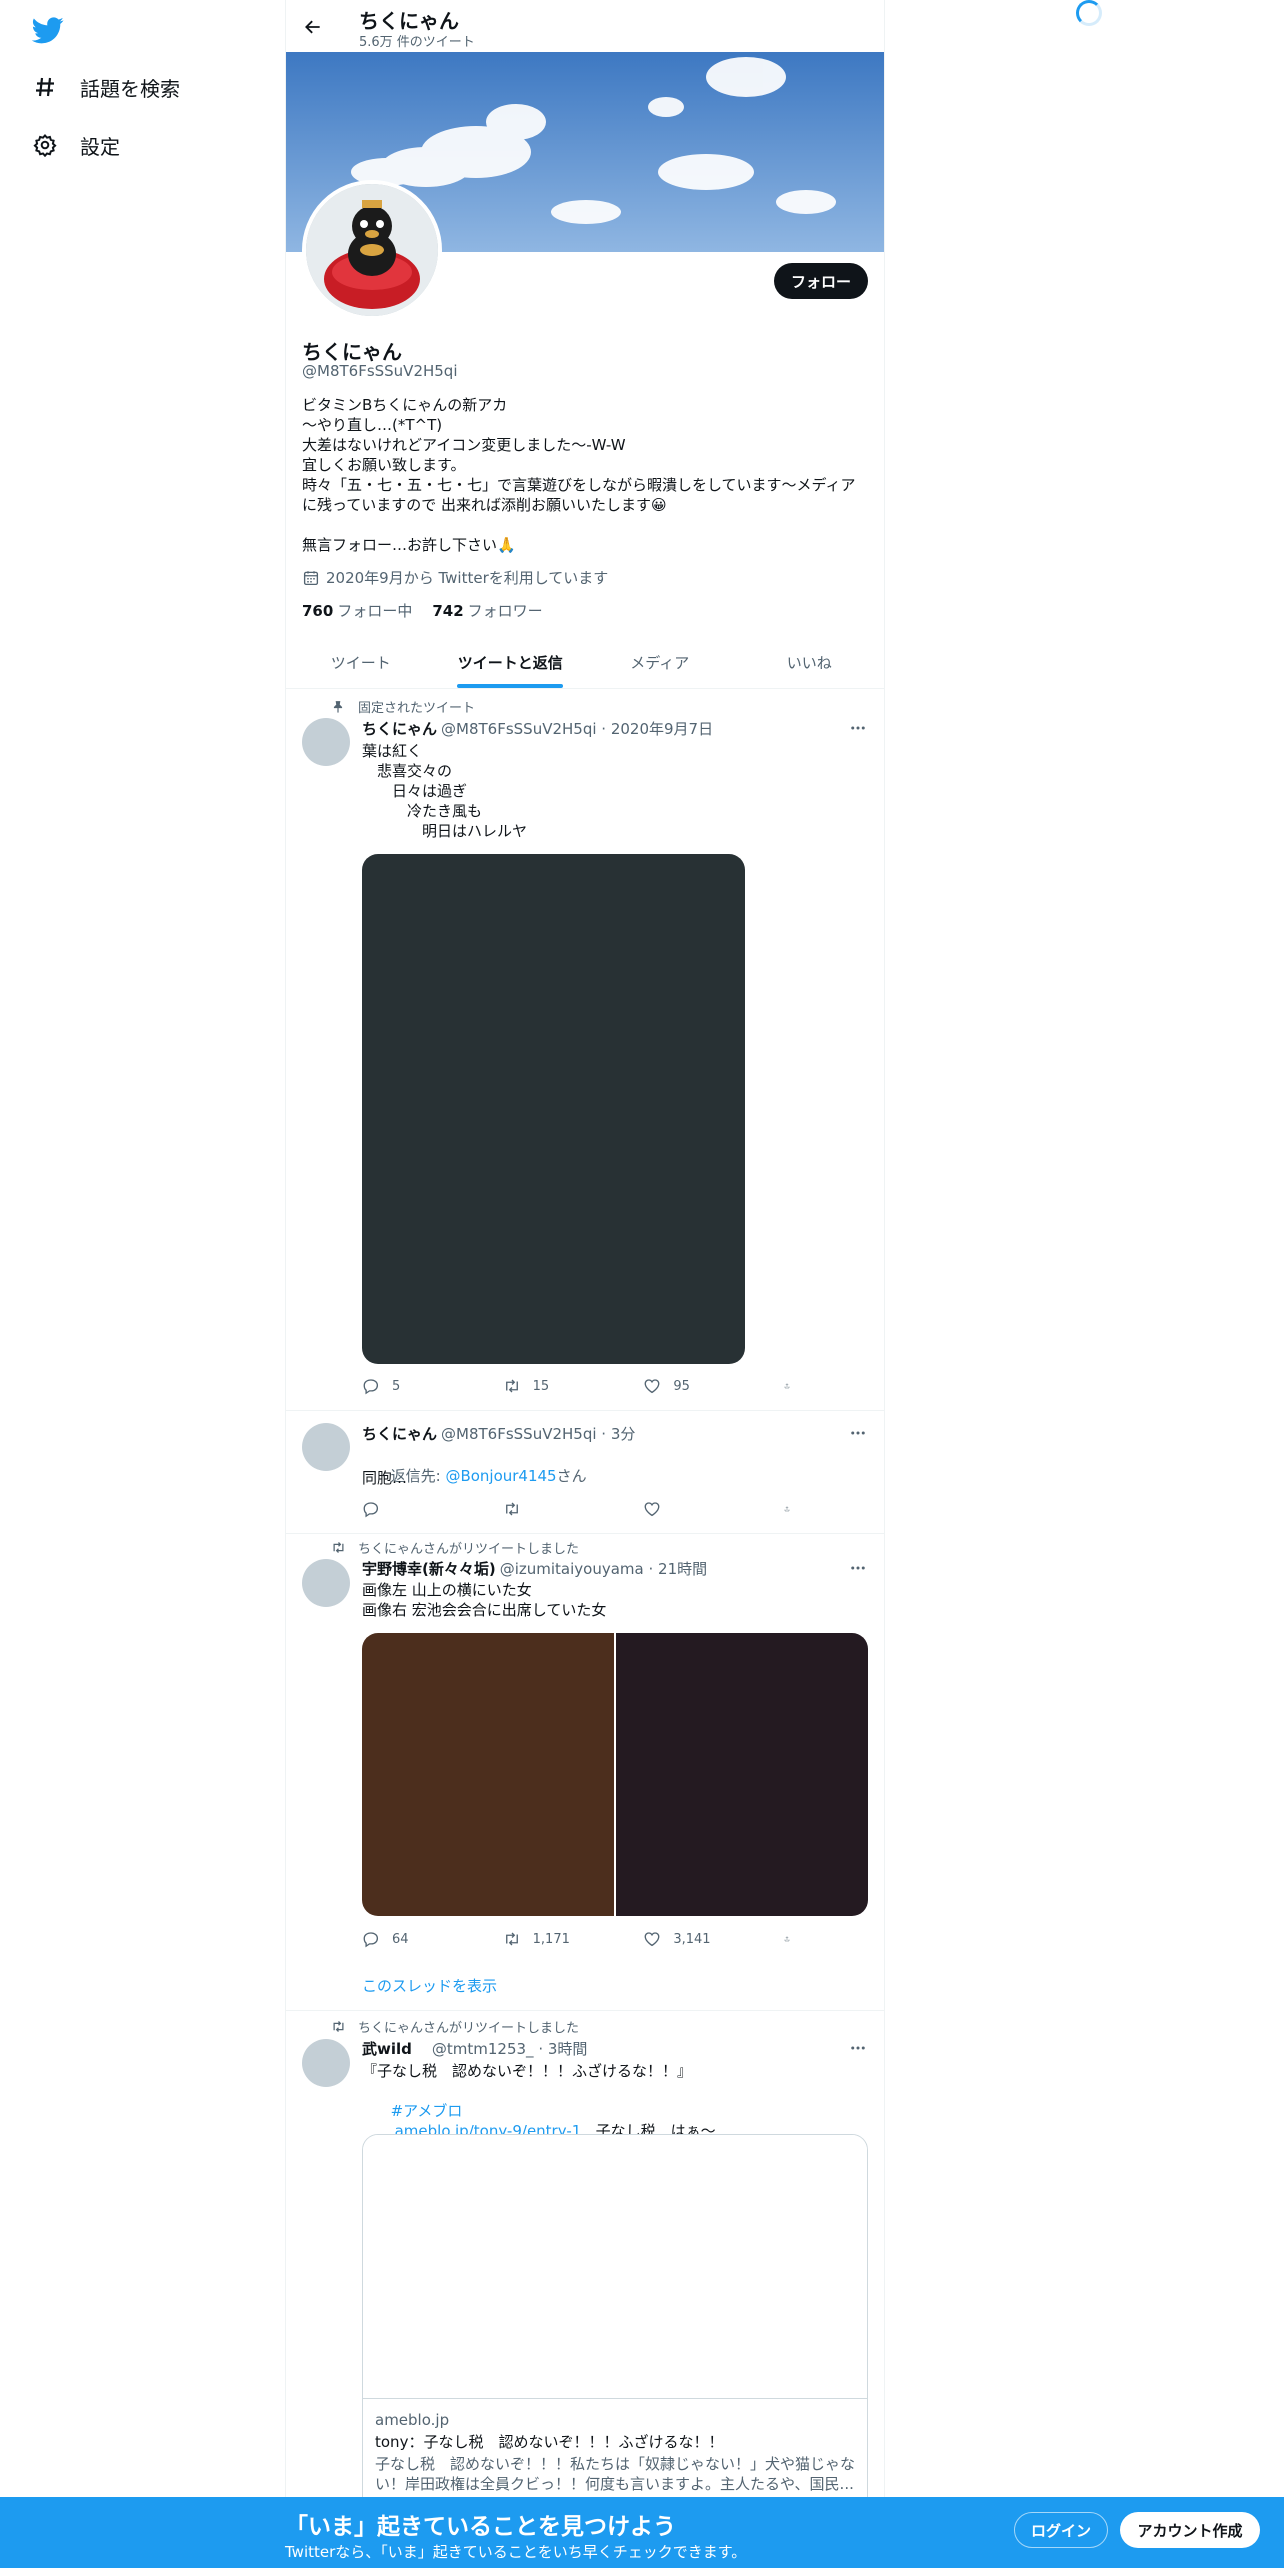 The width and height of the screenshot is (1284, 2568). Describe the element at coordinates (698, 1386) in the screenshot. I see `like-button: 95` at that location.